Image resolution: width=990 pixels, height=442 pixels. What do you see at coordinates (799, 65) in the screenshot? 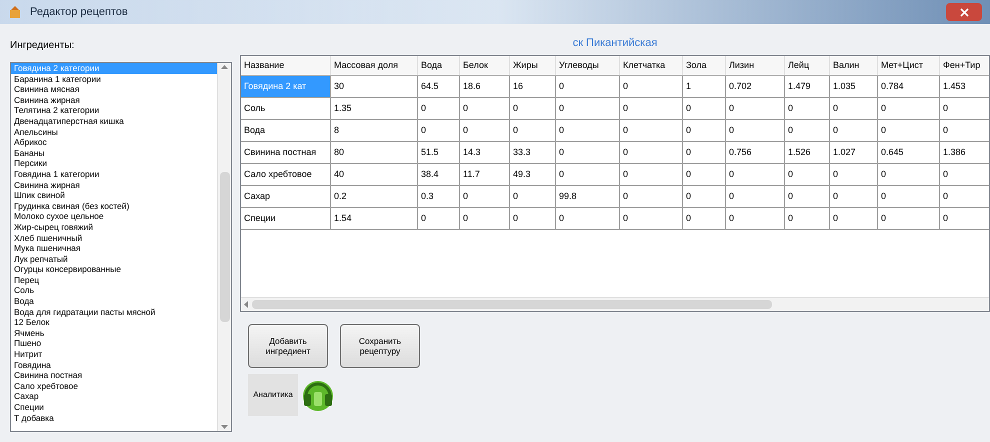
I see `column-header: Лейц` at bounding box center [799, 65].